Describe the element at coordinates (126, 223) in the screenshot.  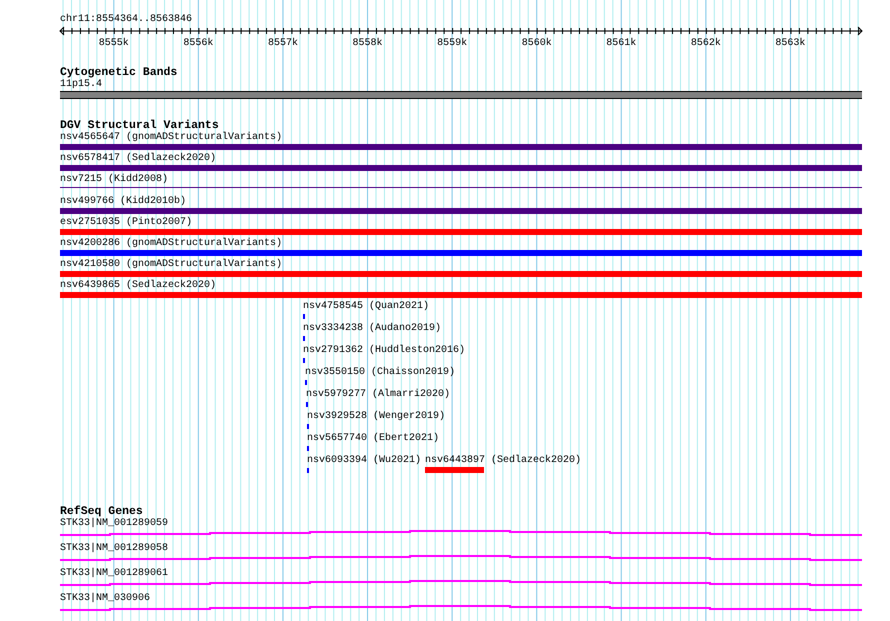
I see `variant-label: esv2751035 (Pinto2007)` at that location.